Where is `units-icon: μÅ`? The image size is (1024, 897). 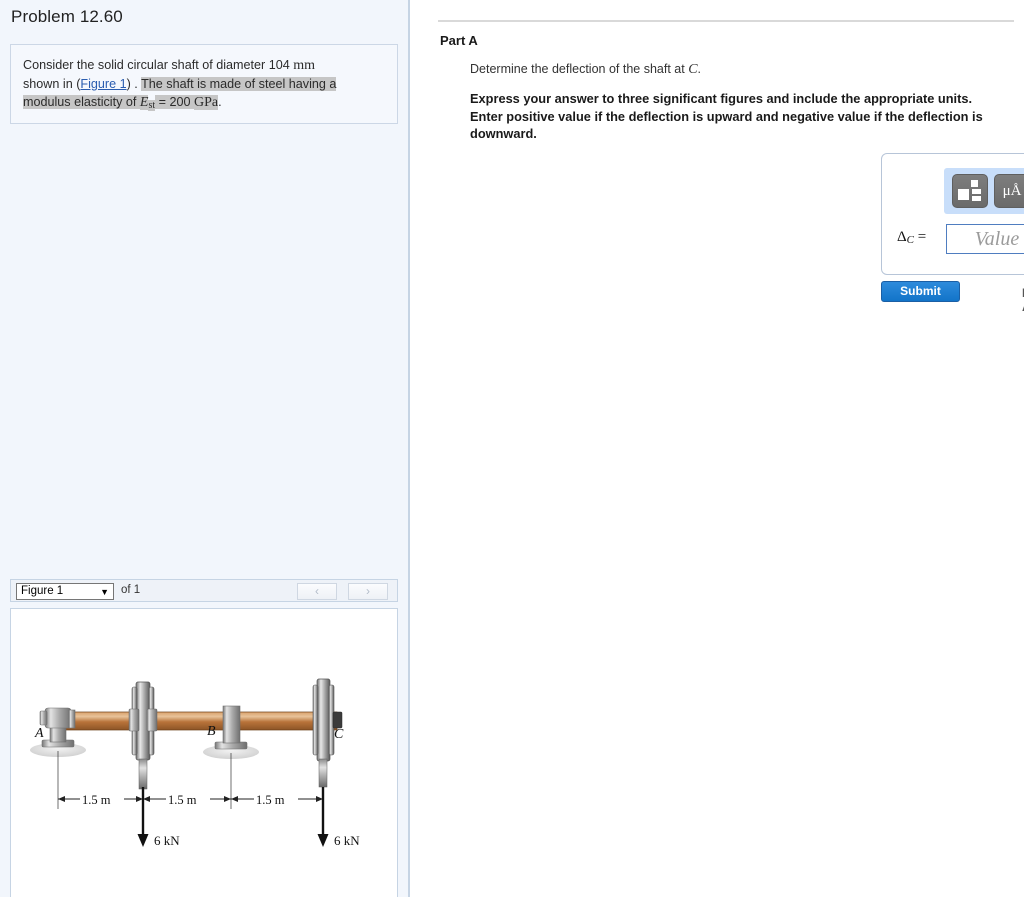
units-icon: μÅ is located at coordinates (1009, 191).